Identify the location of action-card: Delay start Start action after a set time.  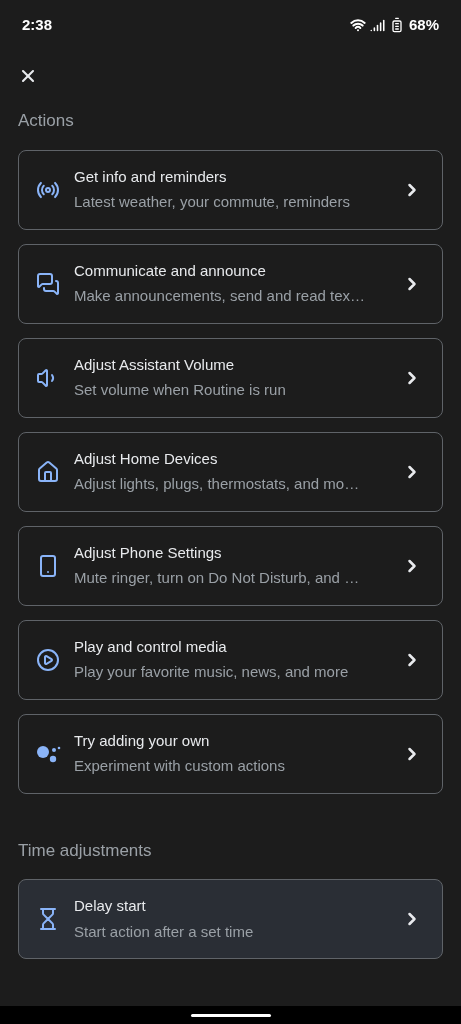
(230, 919).